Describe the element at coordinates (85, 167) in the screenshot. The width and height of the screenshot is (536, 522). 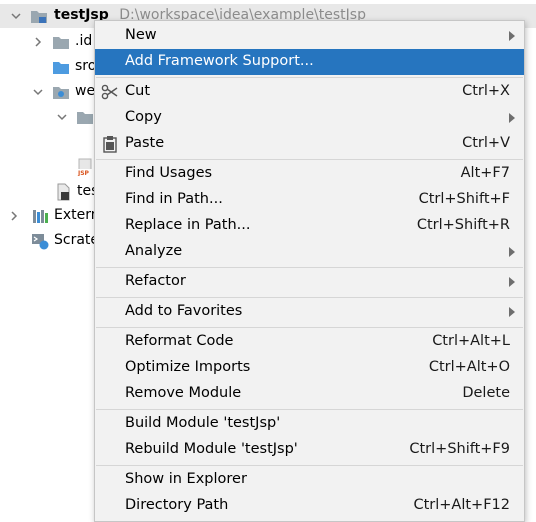
I see `jsp-file-icon: JSP` at that location.